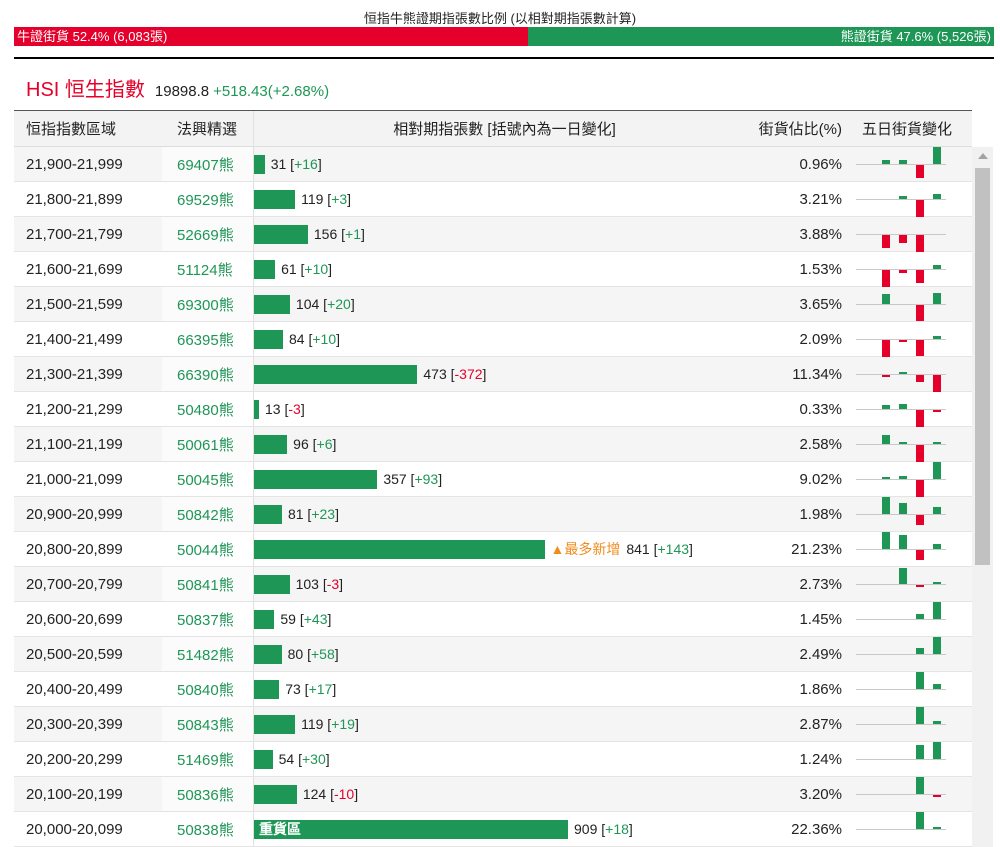 Image resolution: width=1000 pixels, height=847 pixels. Describe the element at coordinates (293, 689) in the screenshot. I see `count-value: 73` at that location.